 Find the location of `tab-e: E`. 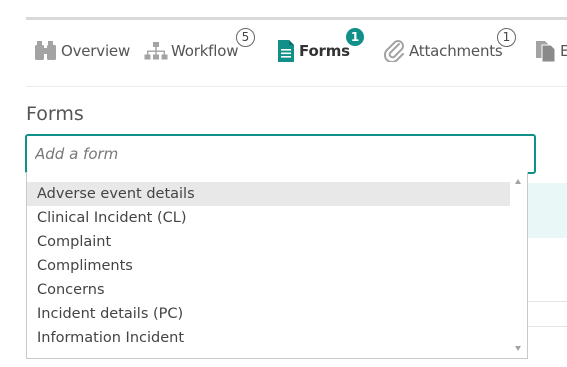

tab-e: E is located at coordinates (551, 51).